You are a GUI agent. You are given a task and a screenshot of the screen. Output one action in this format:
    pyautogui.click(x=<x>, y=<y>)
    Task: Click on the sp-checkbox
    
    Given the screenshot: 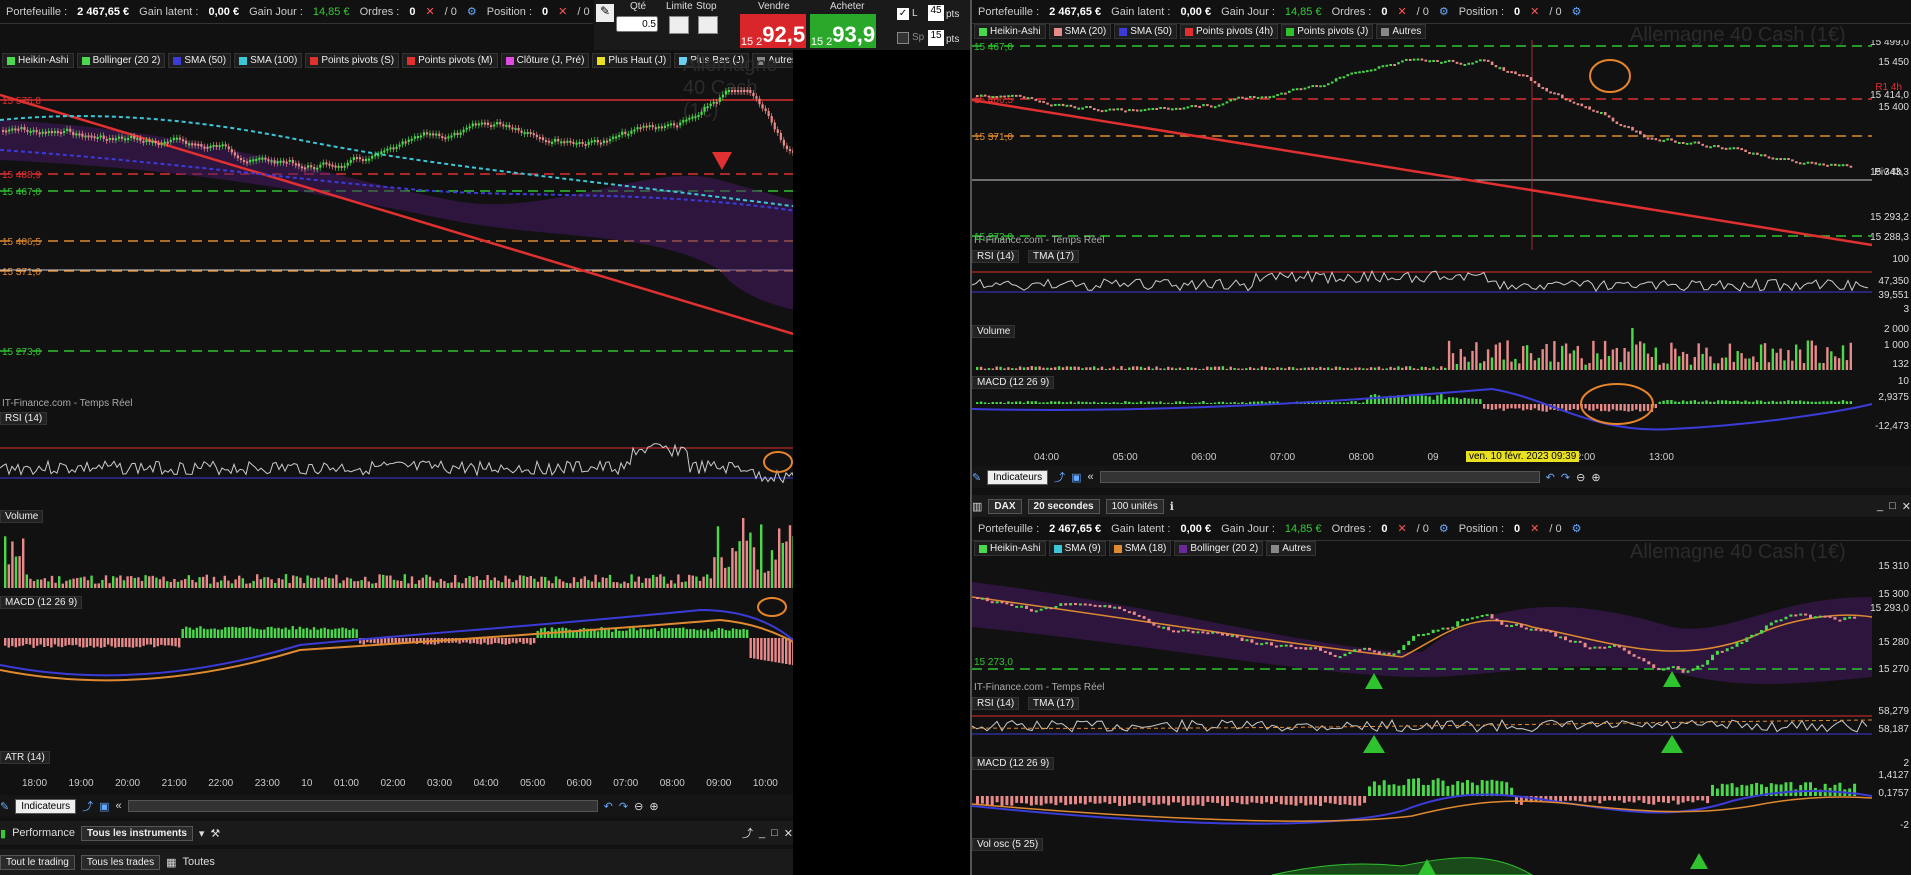 What is the action you would take?
    pyautogui.click(x=903, y=38)
    